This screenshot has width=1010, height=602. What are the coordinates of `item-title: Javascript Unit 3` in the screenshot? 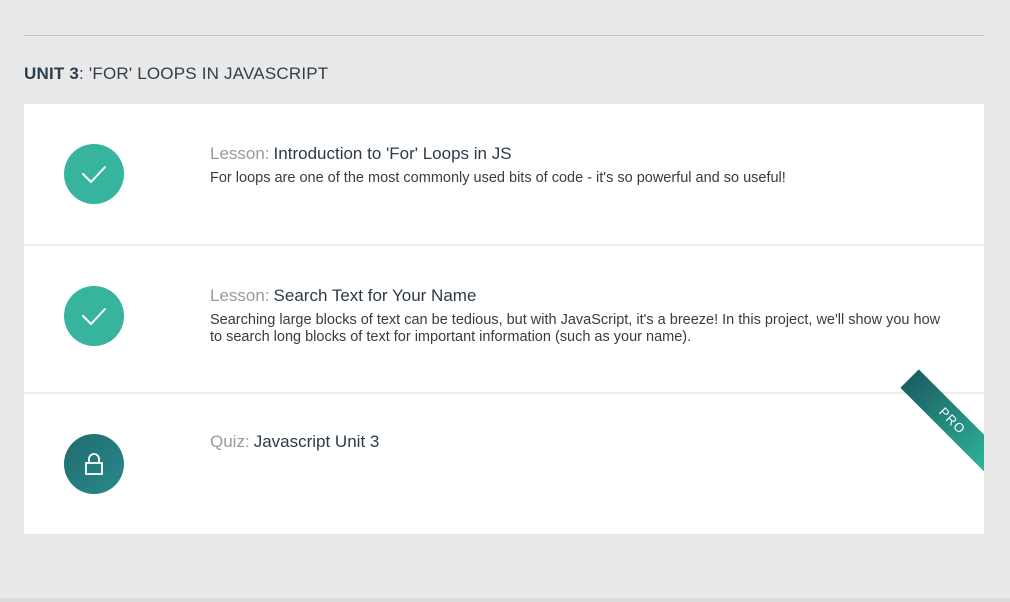 It's located at (317, 441).